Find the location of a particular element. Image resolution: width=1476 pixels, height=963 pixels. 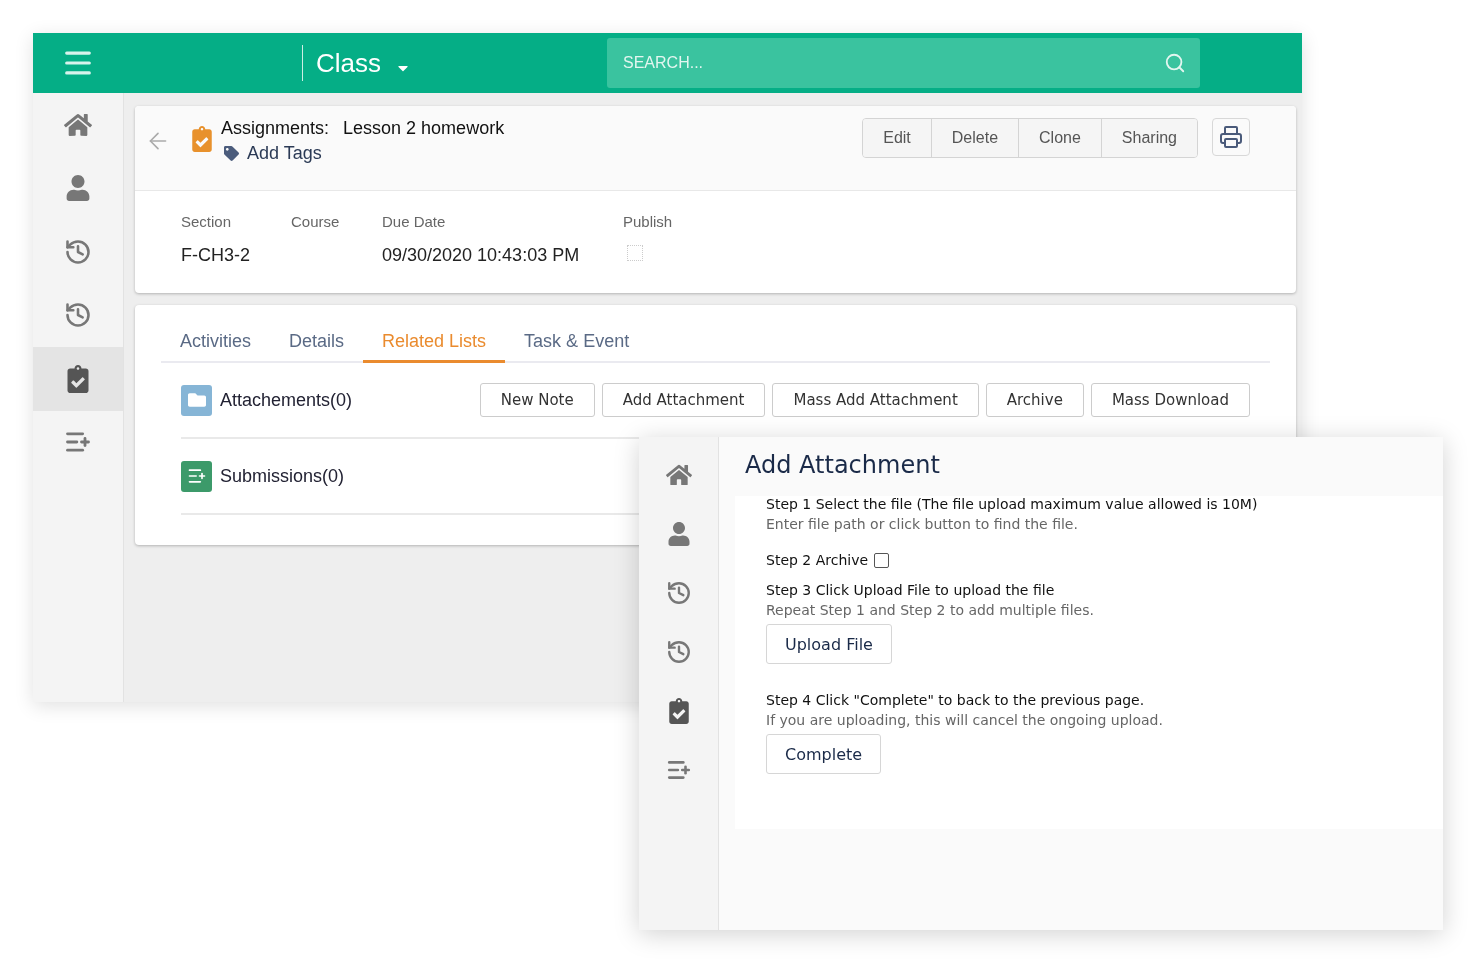

field-label: Course is located at coordinates (316, 221).